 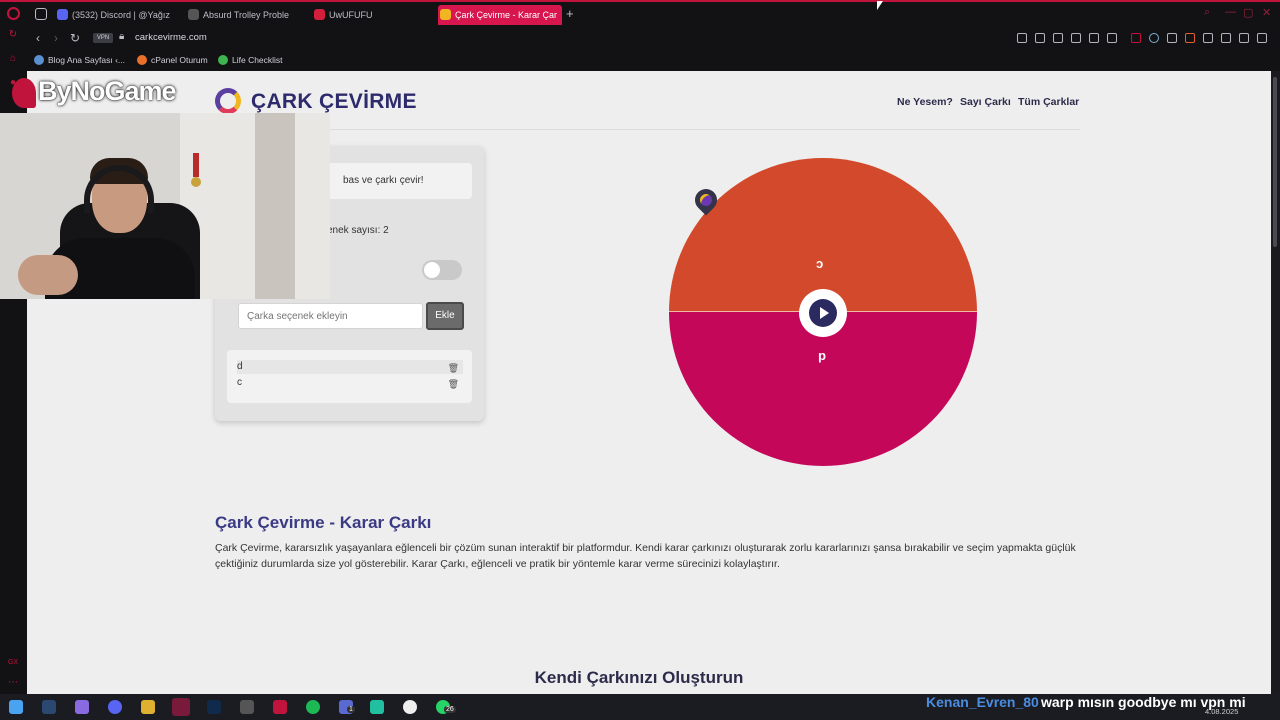 What do you see at coordinates (450, 709) in the screenshot?
I see `whatsapp-badge: 26` at bounding box center [450, 709].